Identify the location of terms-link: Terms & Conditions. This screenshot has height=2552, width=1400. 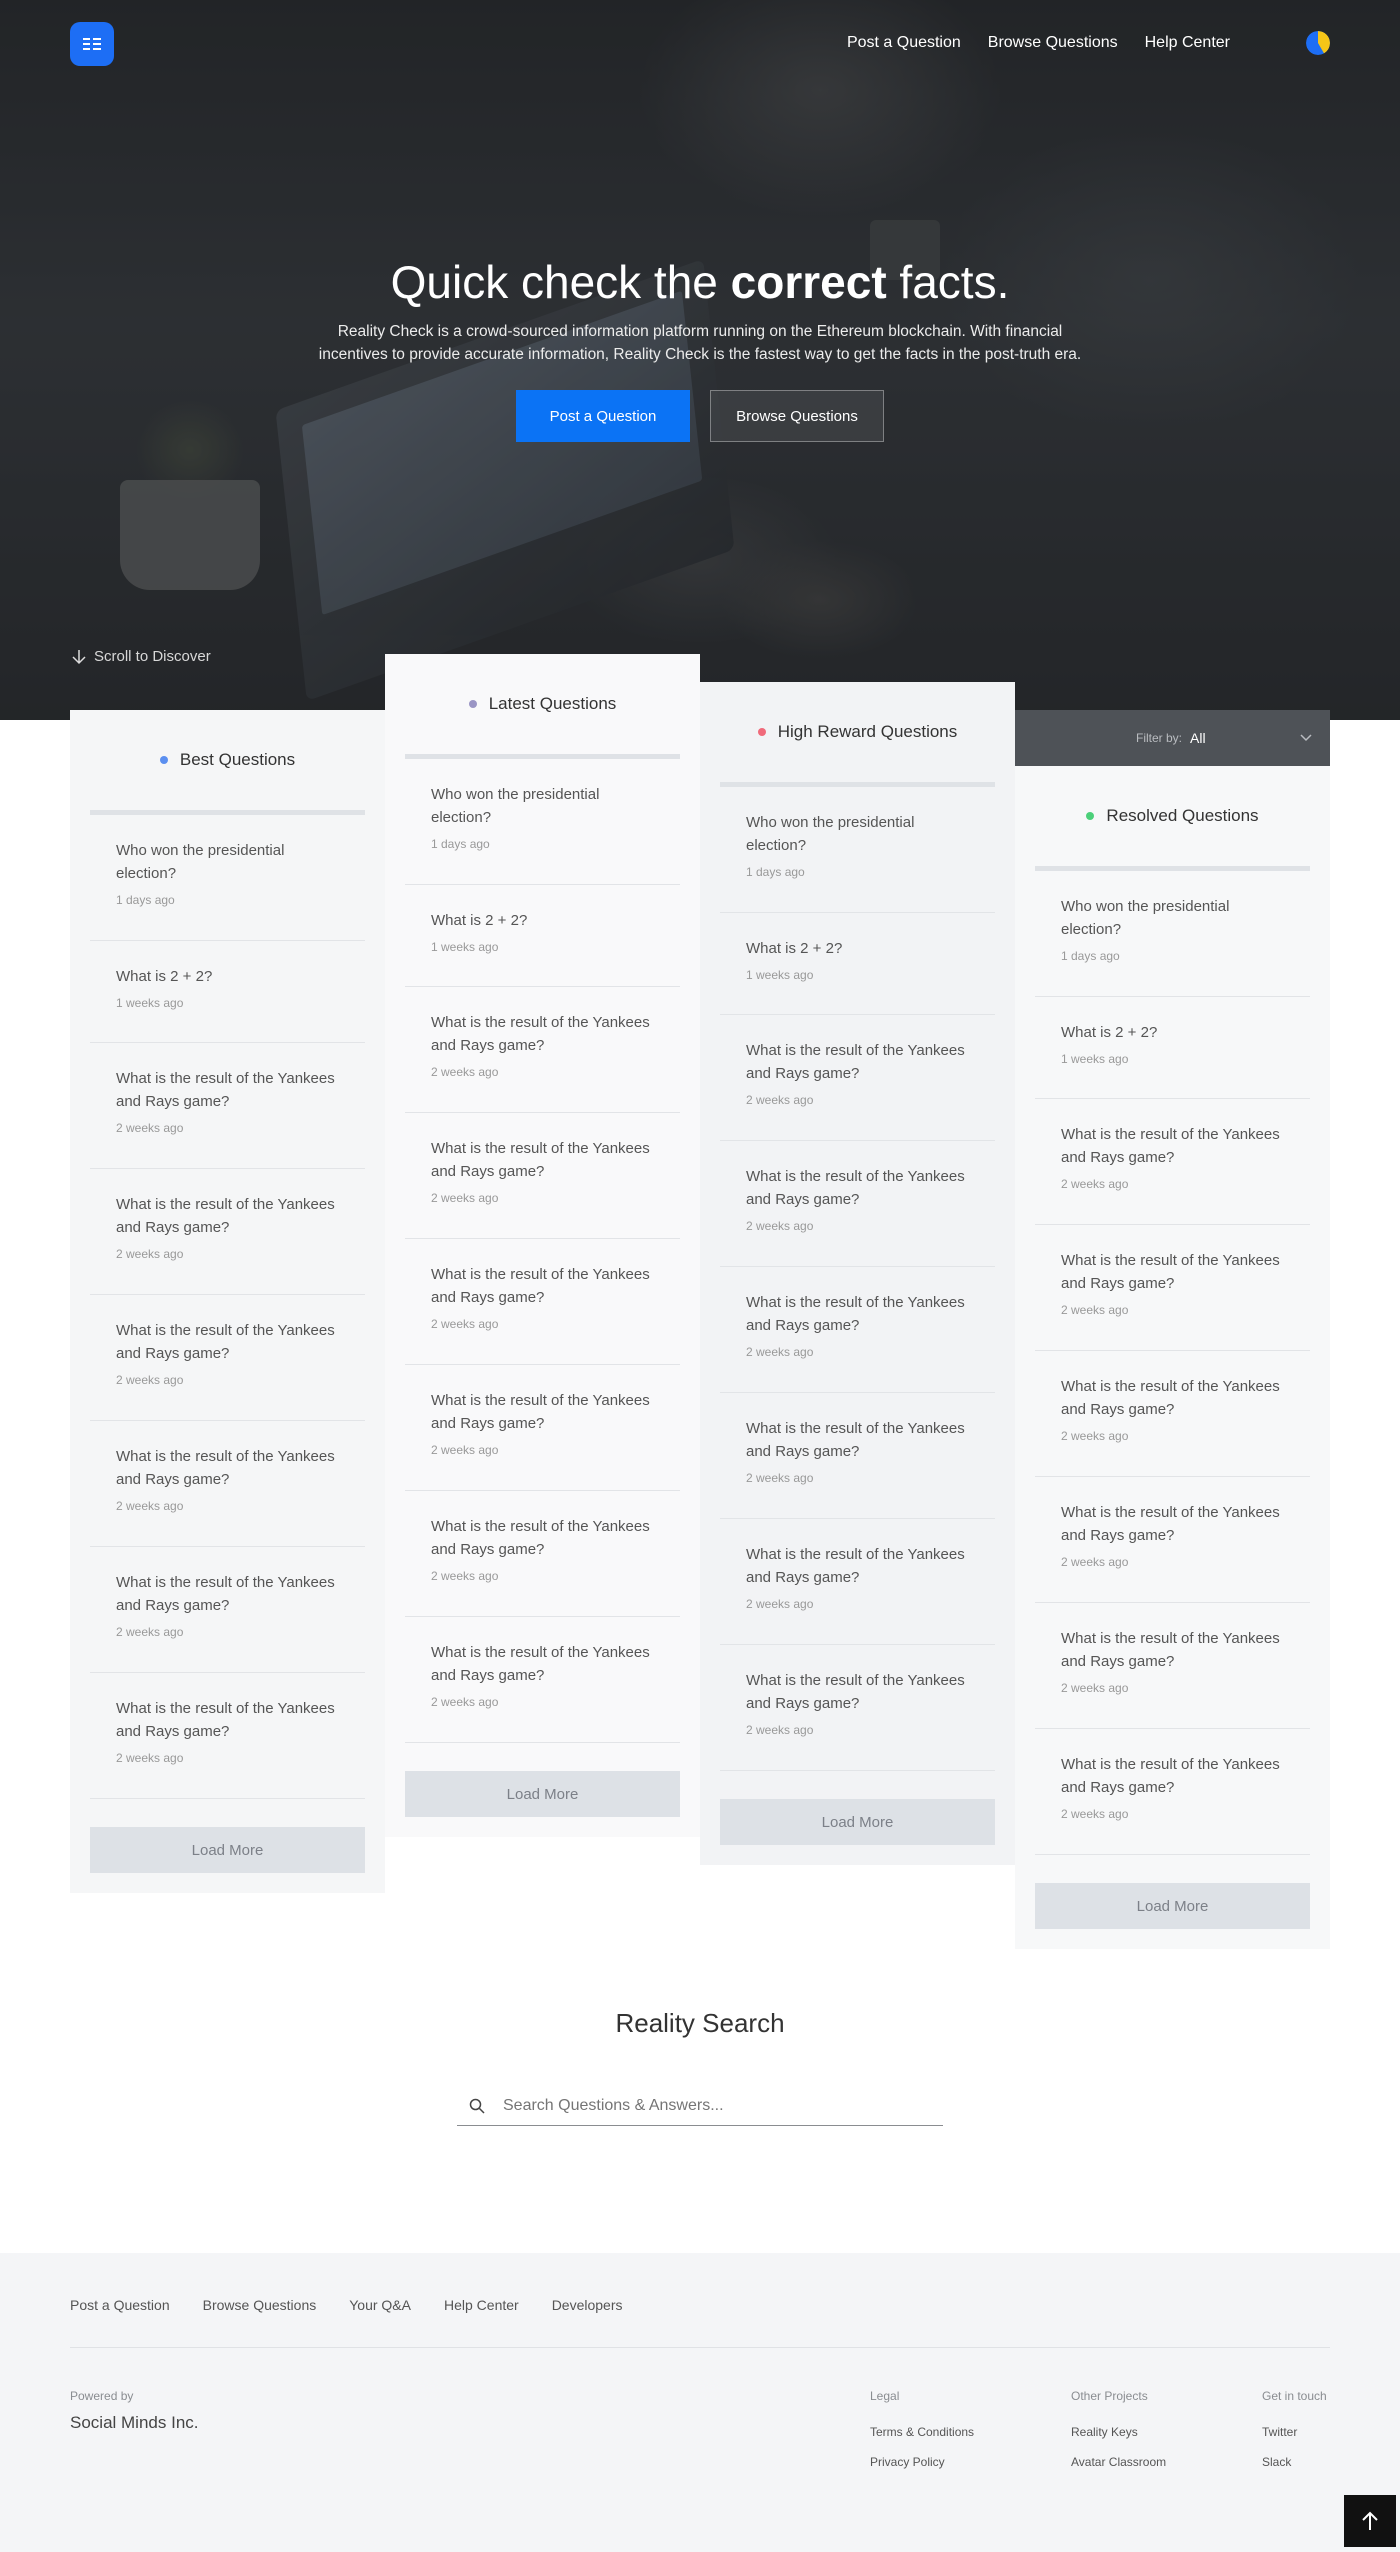
(922, 2432).